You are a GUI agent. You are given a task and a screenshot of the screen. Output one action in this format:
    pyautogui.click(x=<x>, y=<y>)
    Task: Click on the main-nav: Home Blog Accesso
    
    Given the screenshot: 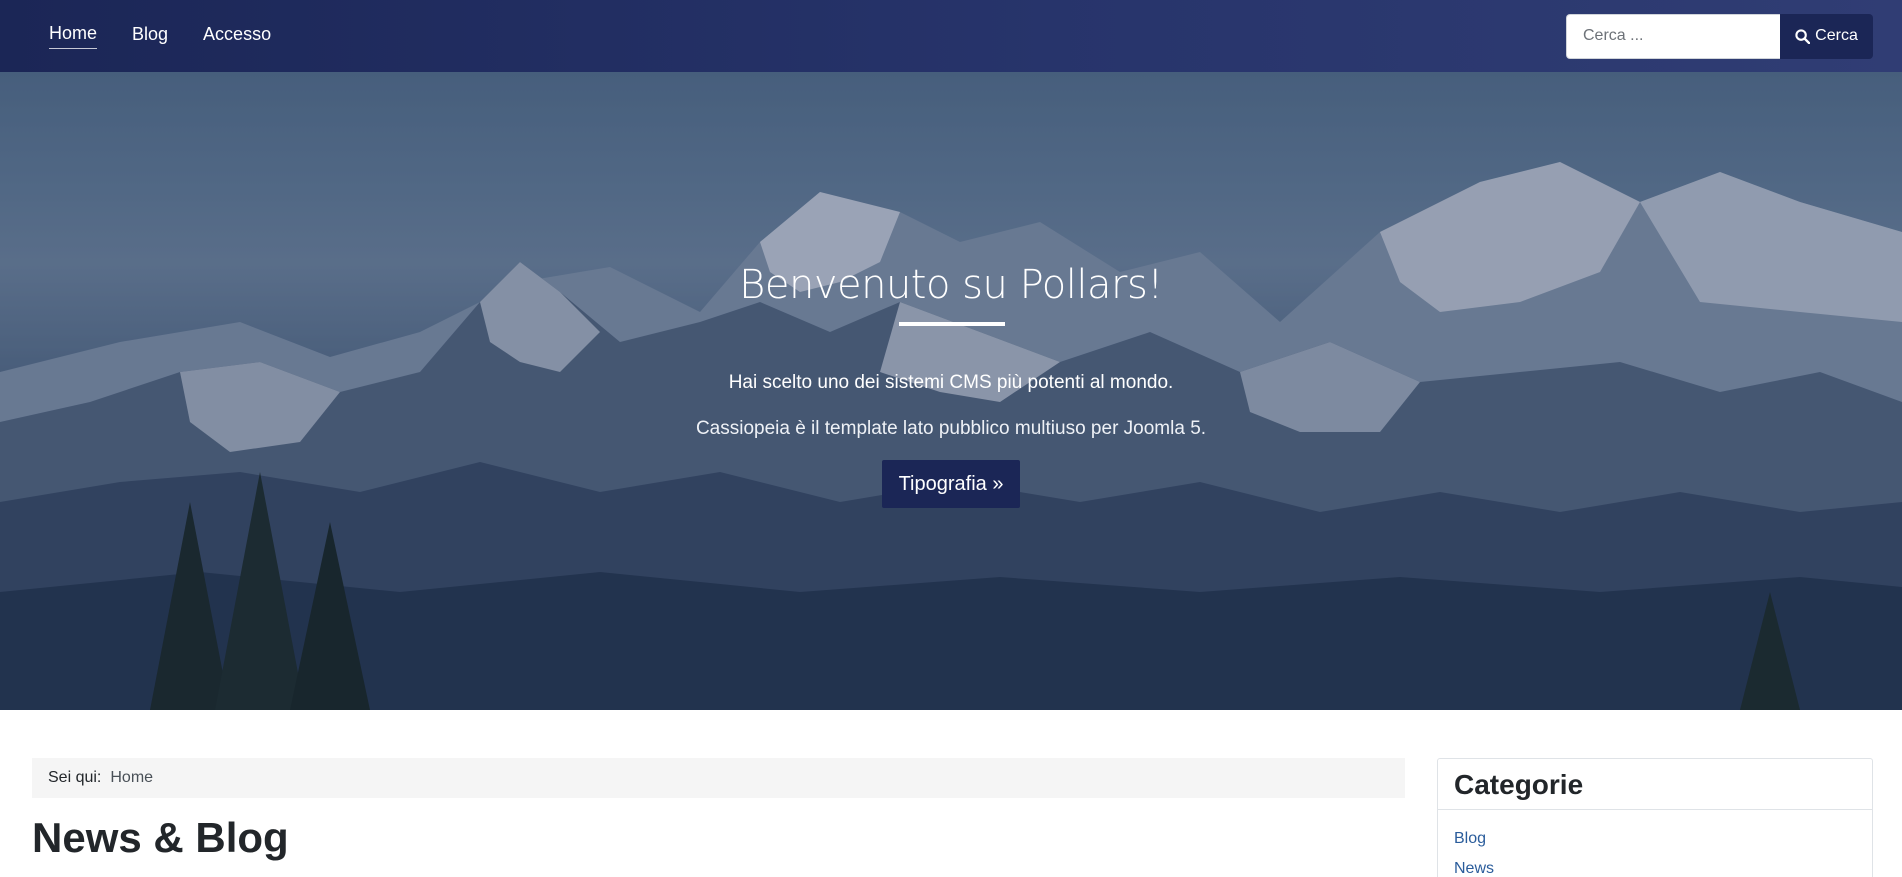 What is the action you would take?
    pyautogui.click(x=160, y=36)
    